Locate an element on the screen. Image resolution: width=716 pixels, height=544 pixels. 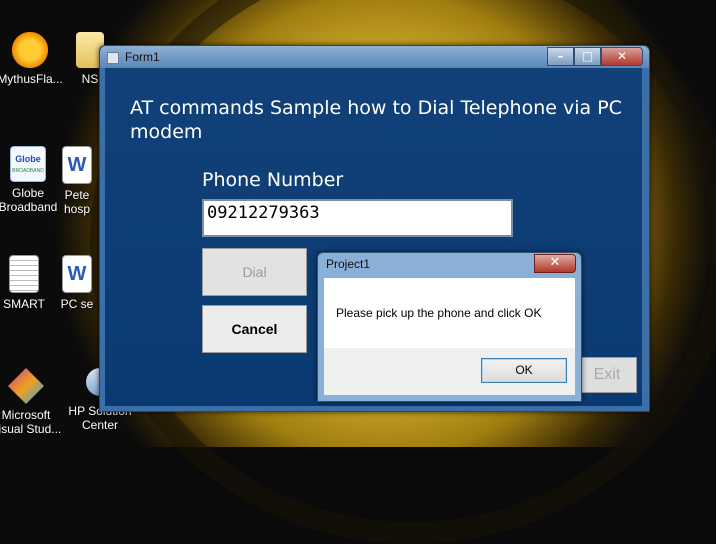
sun-smiley-icon is located at coordinates (30, 50).